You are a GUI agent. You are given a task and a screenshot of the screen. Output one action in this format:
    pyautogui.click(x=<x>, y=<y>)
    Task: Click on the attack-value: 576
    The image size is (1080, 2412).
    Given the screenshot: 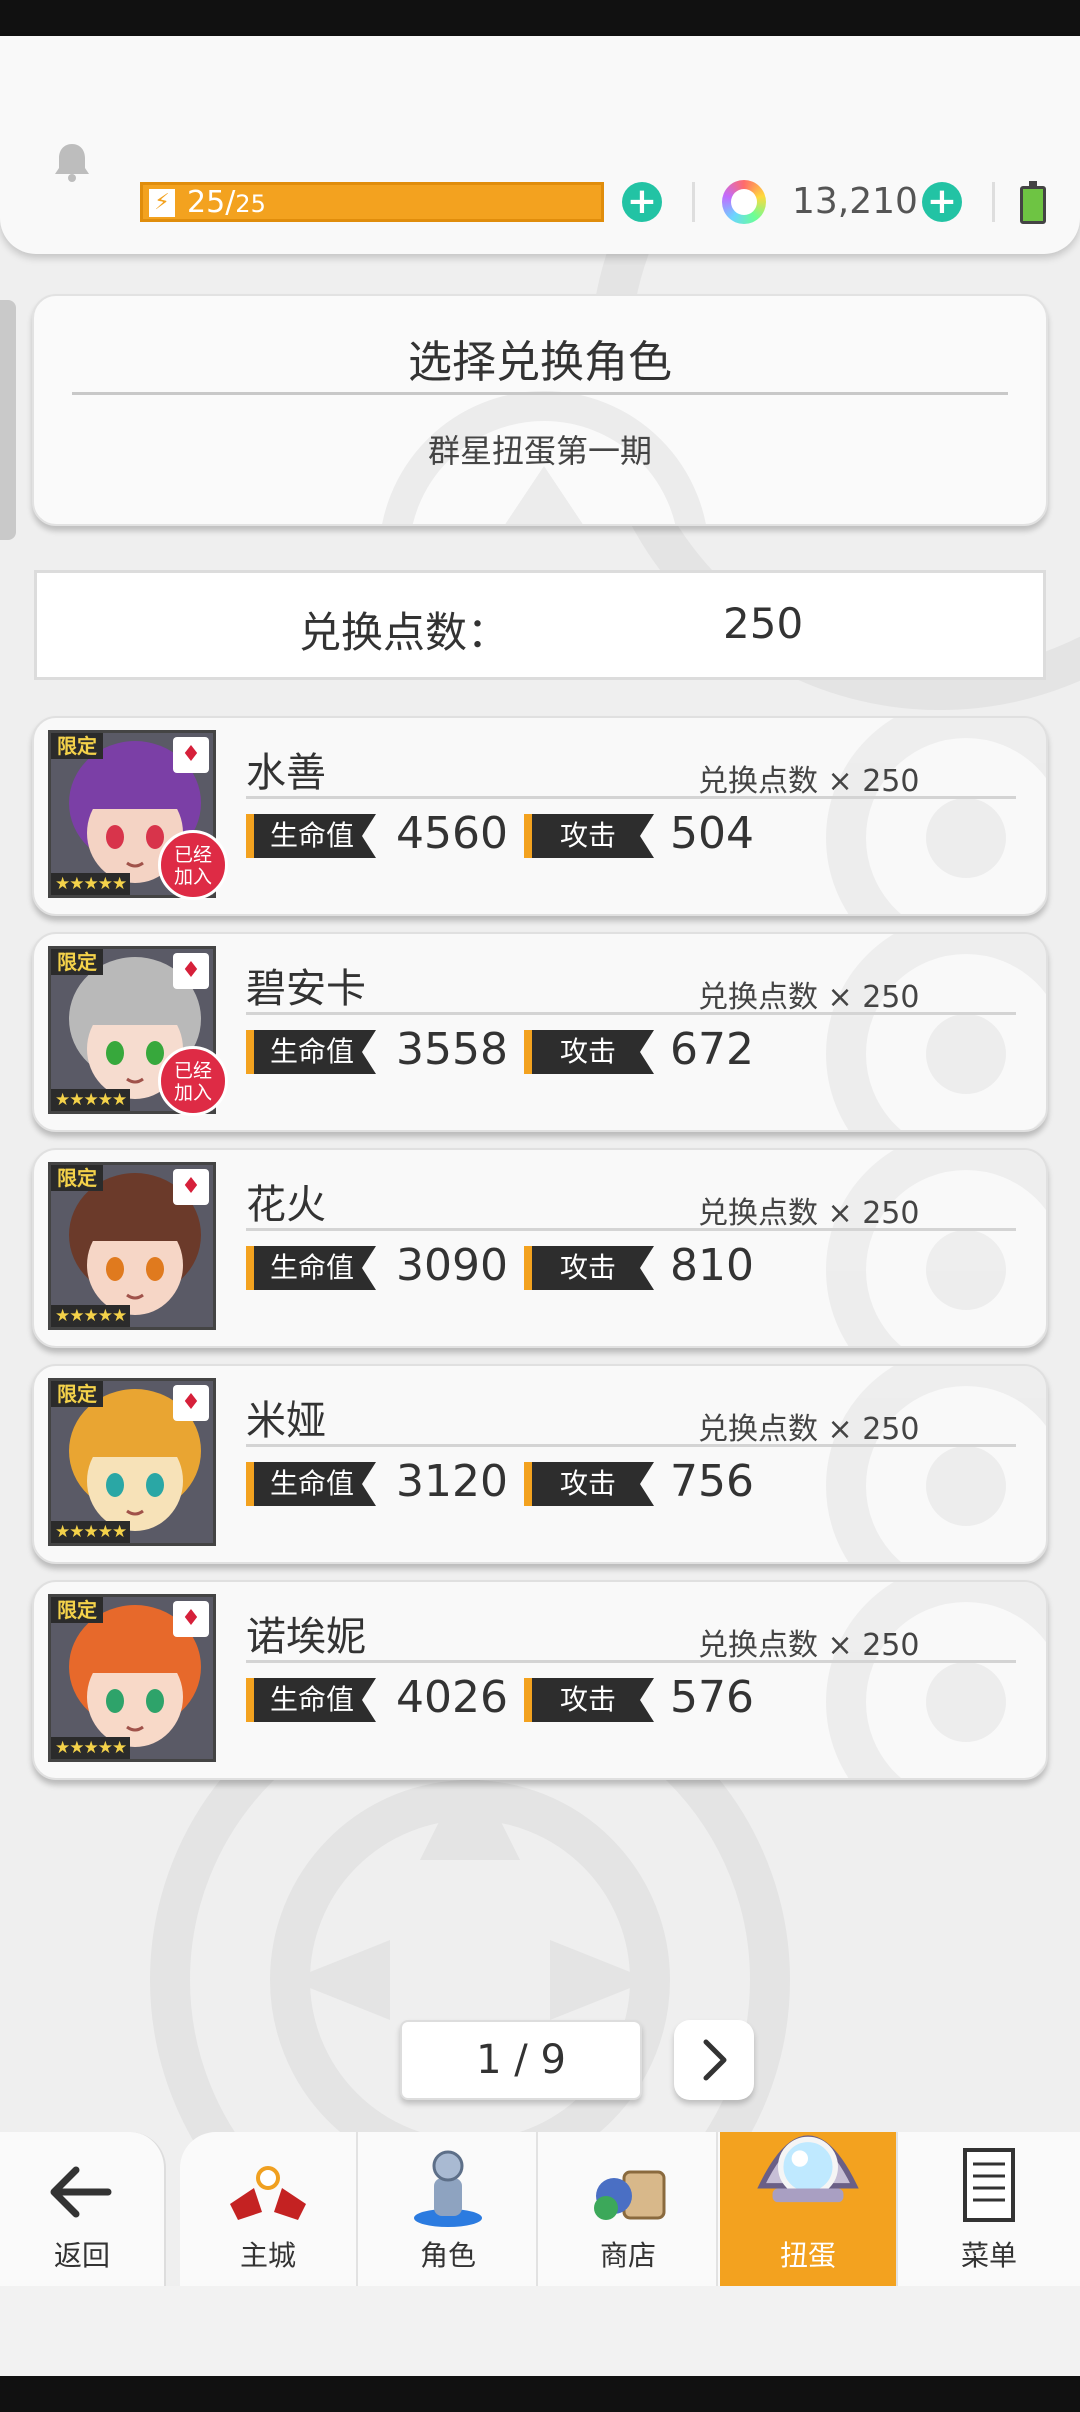 What is the action you would take?
    pyautogui.click(x=712, y=1697)
    